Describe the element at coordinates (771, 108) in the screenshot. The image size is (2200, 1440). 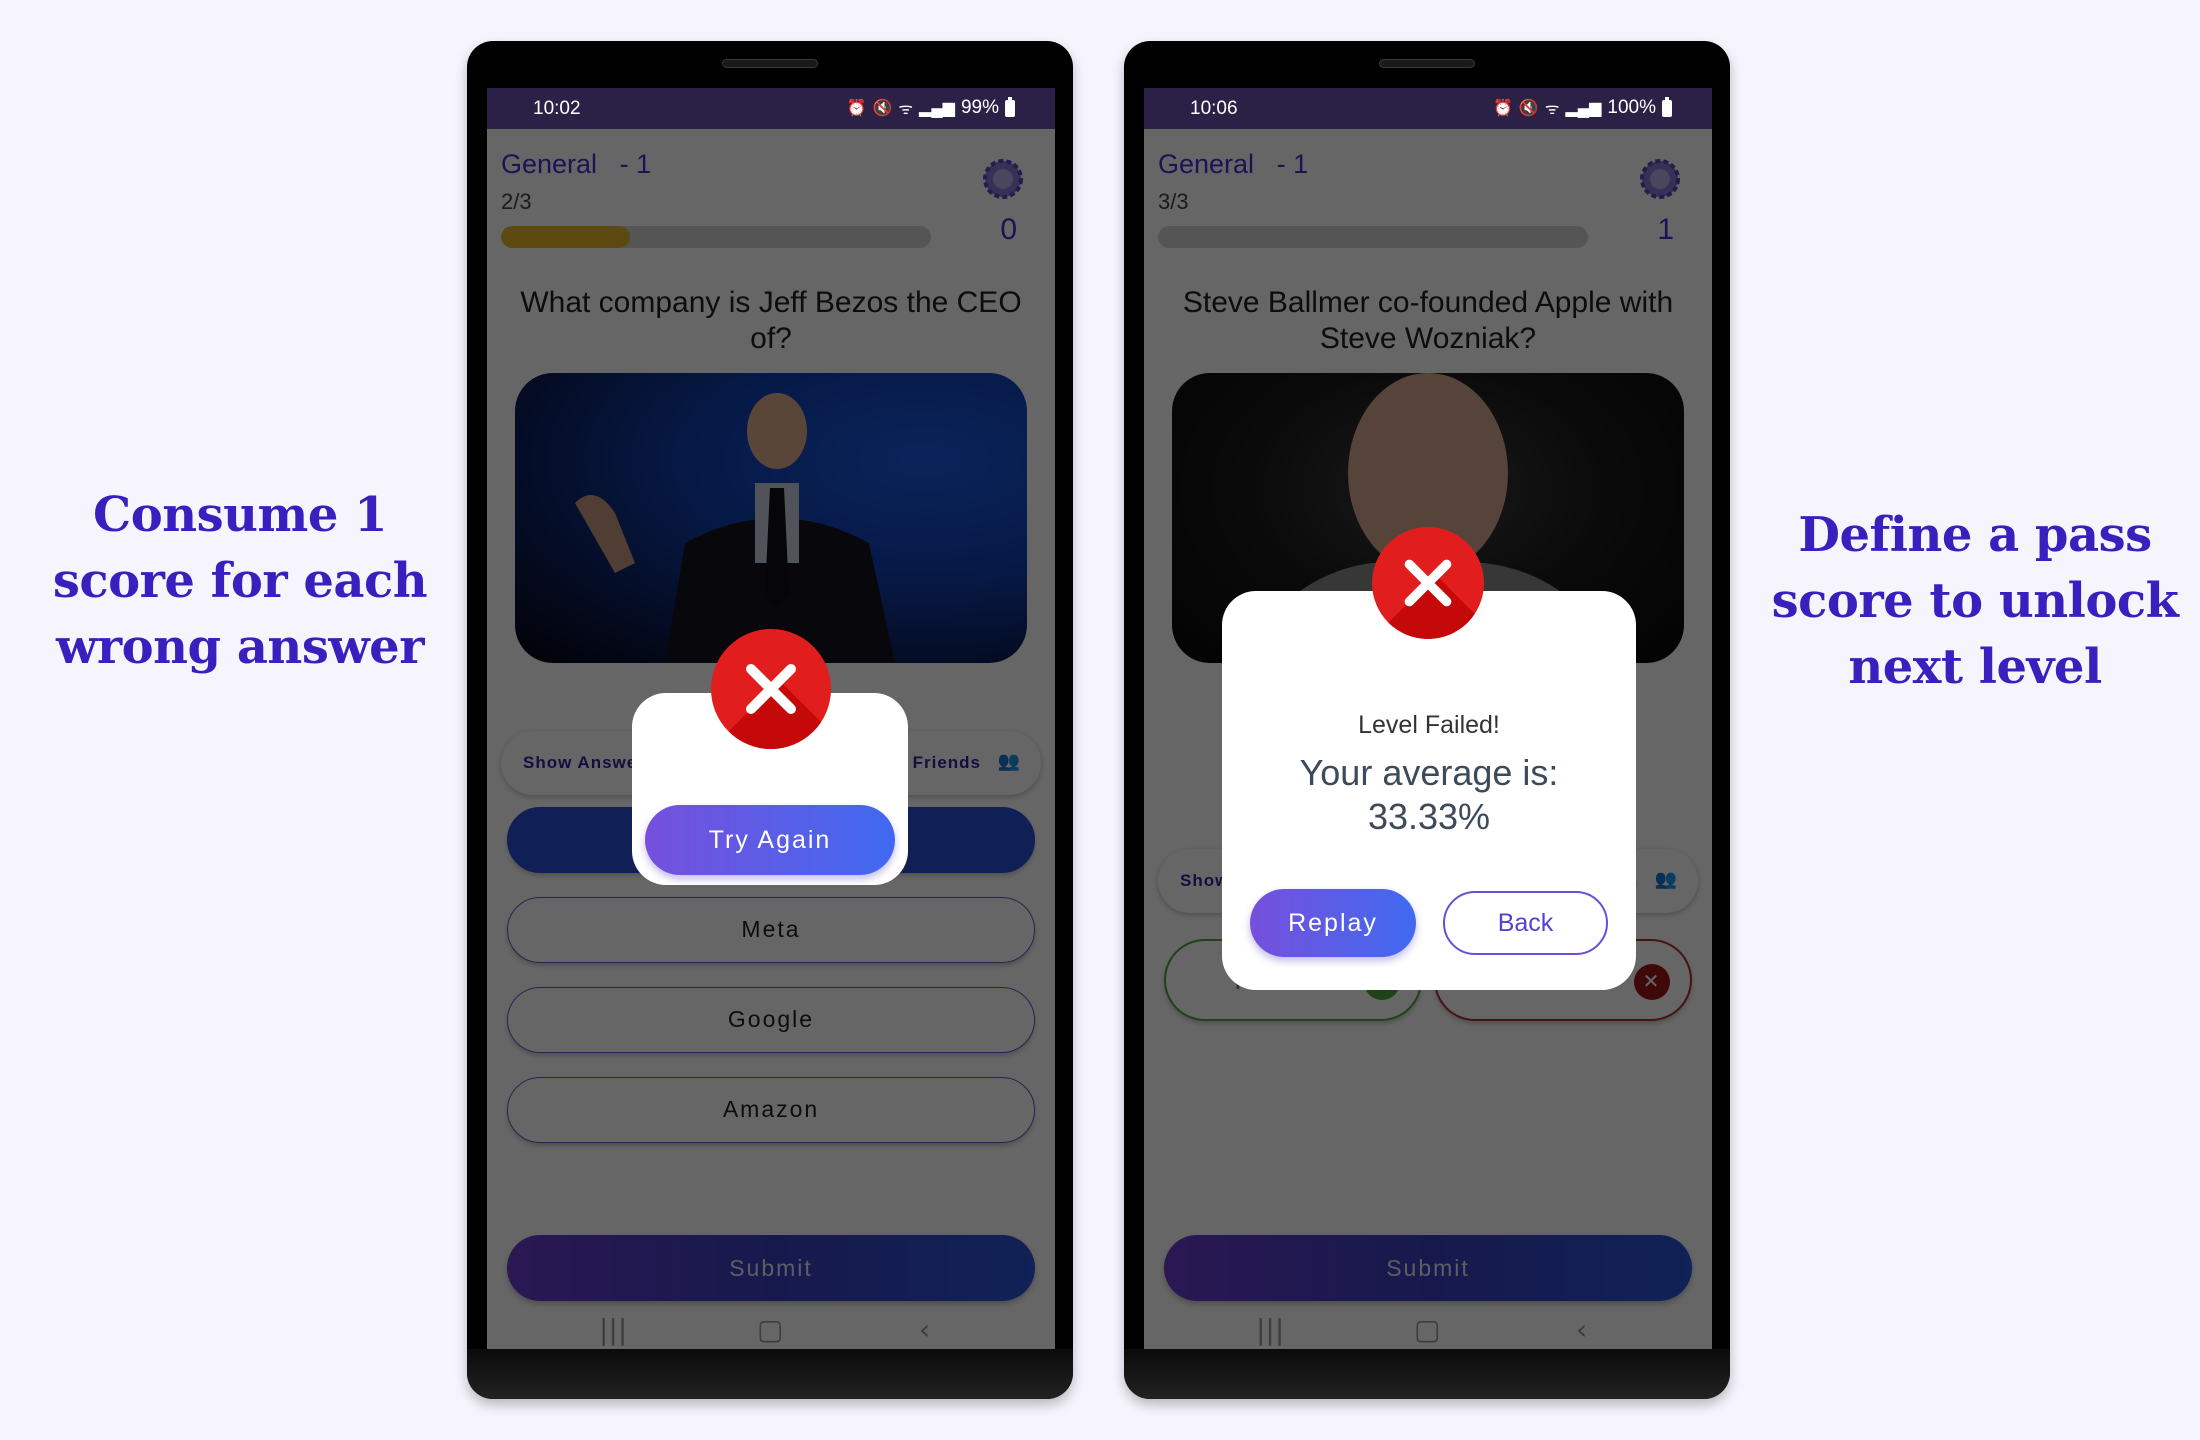
I see `status-bar: 10:02 ⏰ 🔇 ᯤ ▂▄▆ 99%` at that location.